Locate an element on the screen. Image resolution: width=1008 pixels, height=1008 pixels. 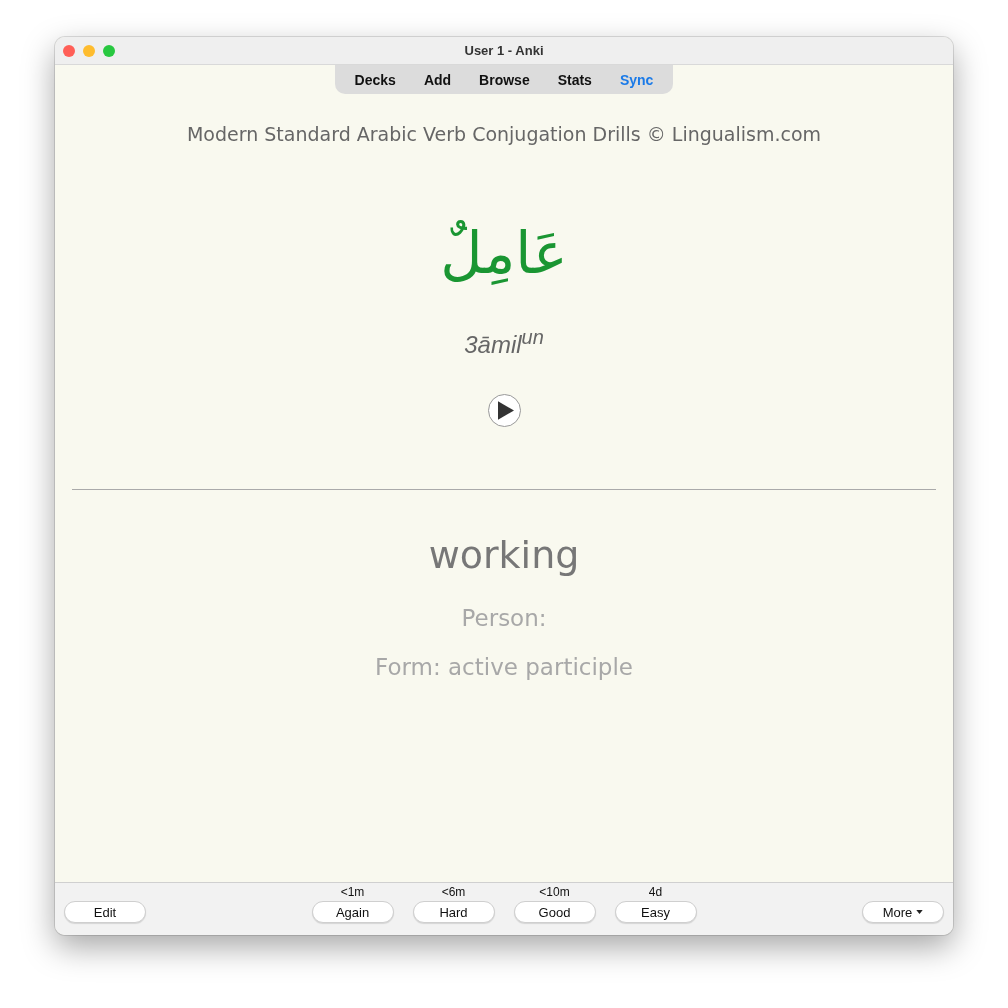
interval-label: <1m is located at coordinates (352, 892).